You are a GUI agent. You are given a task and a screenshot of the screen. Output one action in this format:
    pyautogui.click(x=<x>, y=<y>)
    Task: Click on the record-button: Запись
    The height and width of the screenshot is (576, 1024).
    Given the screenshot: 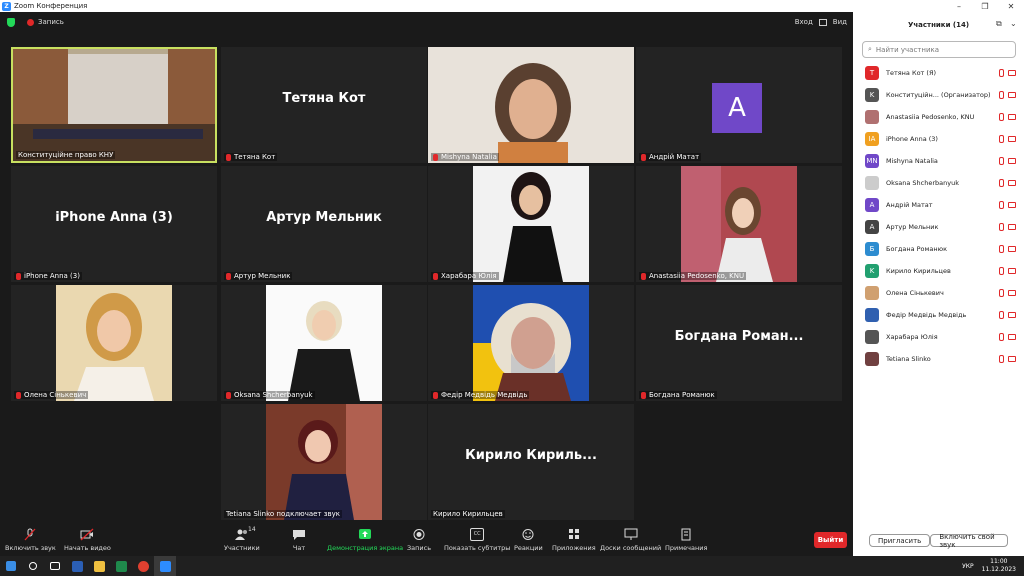 What is the action you would take?
    pyautogui.click(x=419, y=540)
    